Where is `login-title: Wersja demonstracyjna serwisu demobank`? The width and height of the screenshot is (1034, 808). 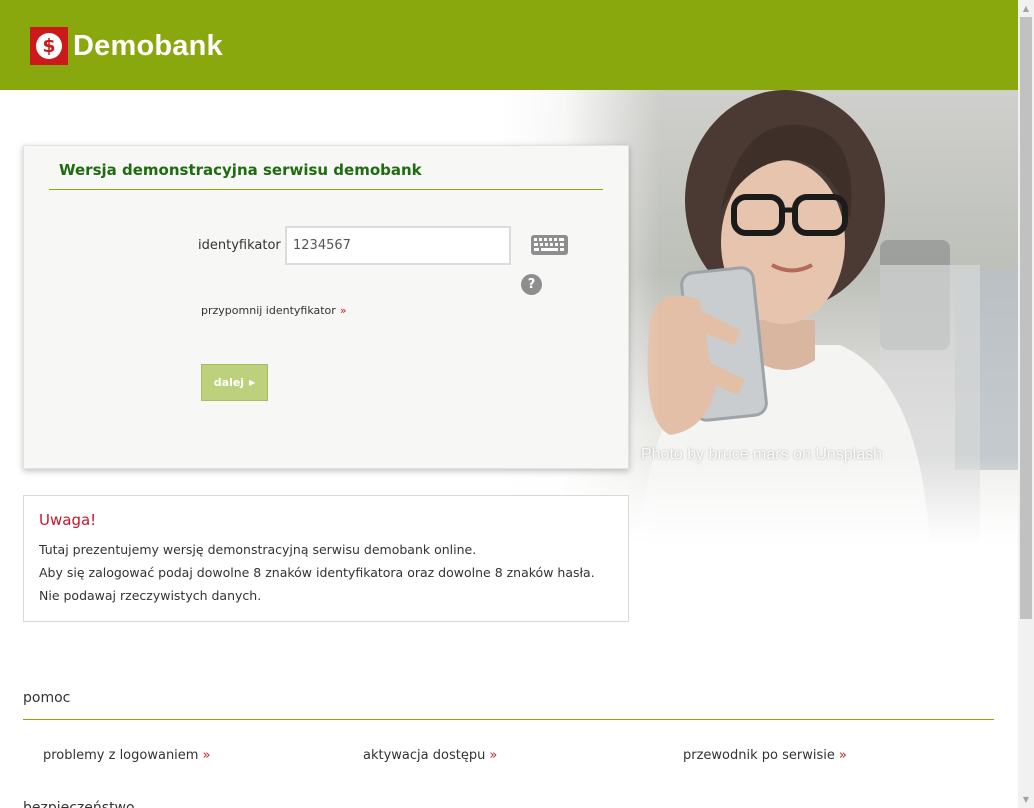
login-title: Wersja demonstracyjna serwisu demobank is located at coordinates (240, 170).